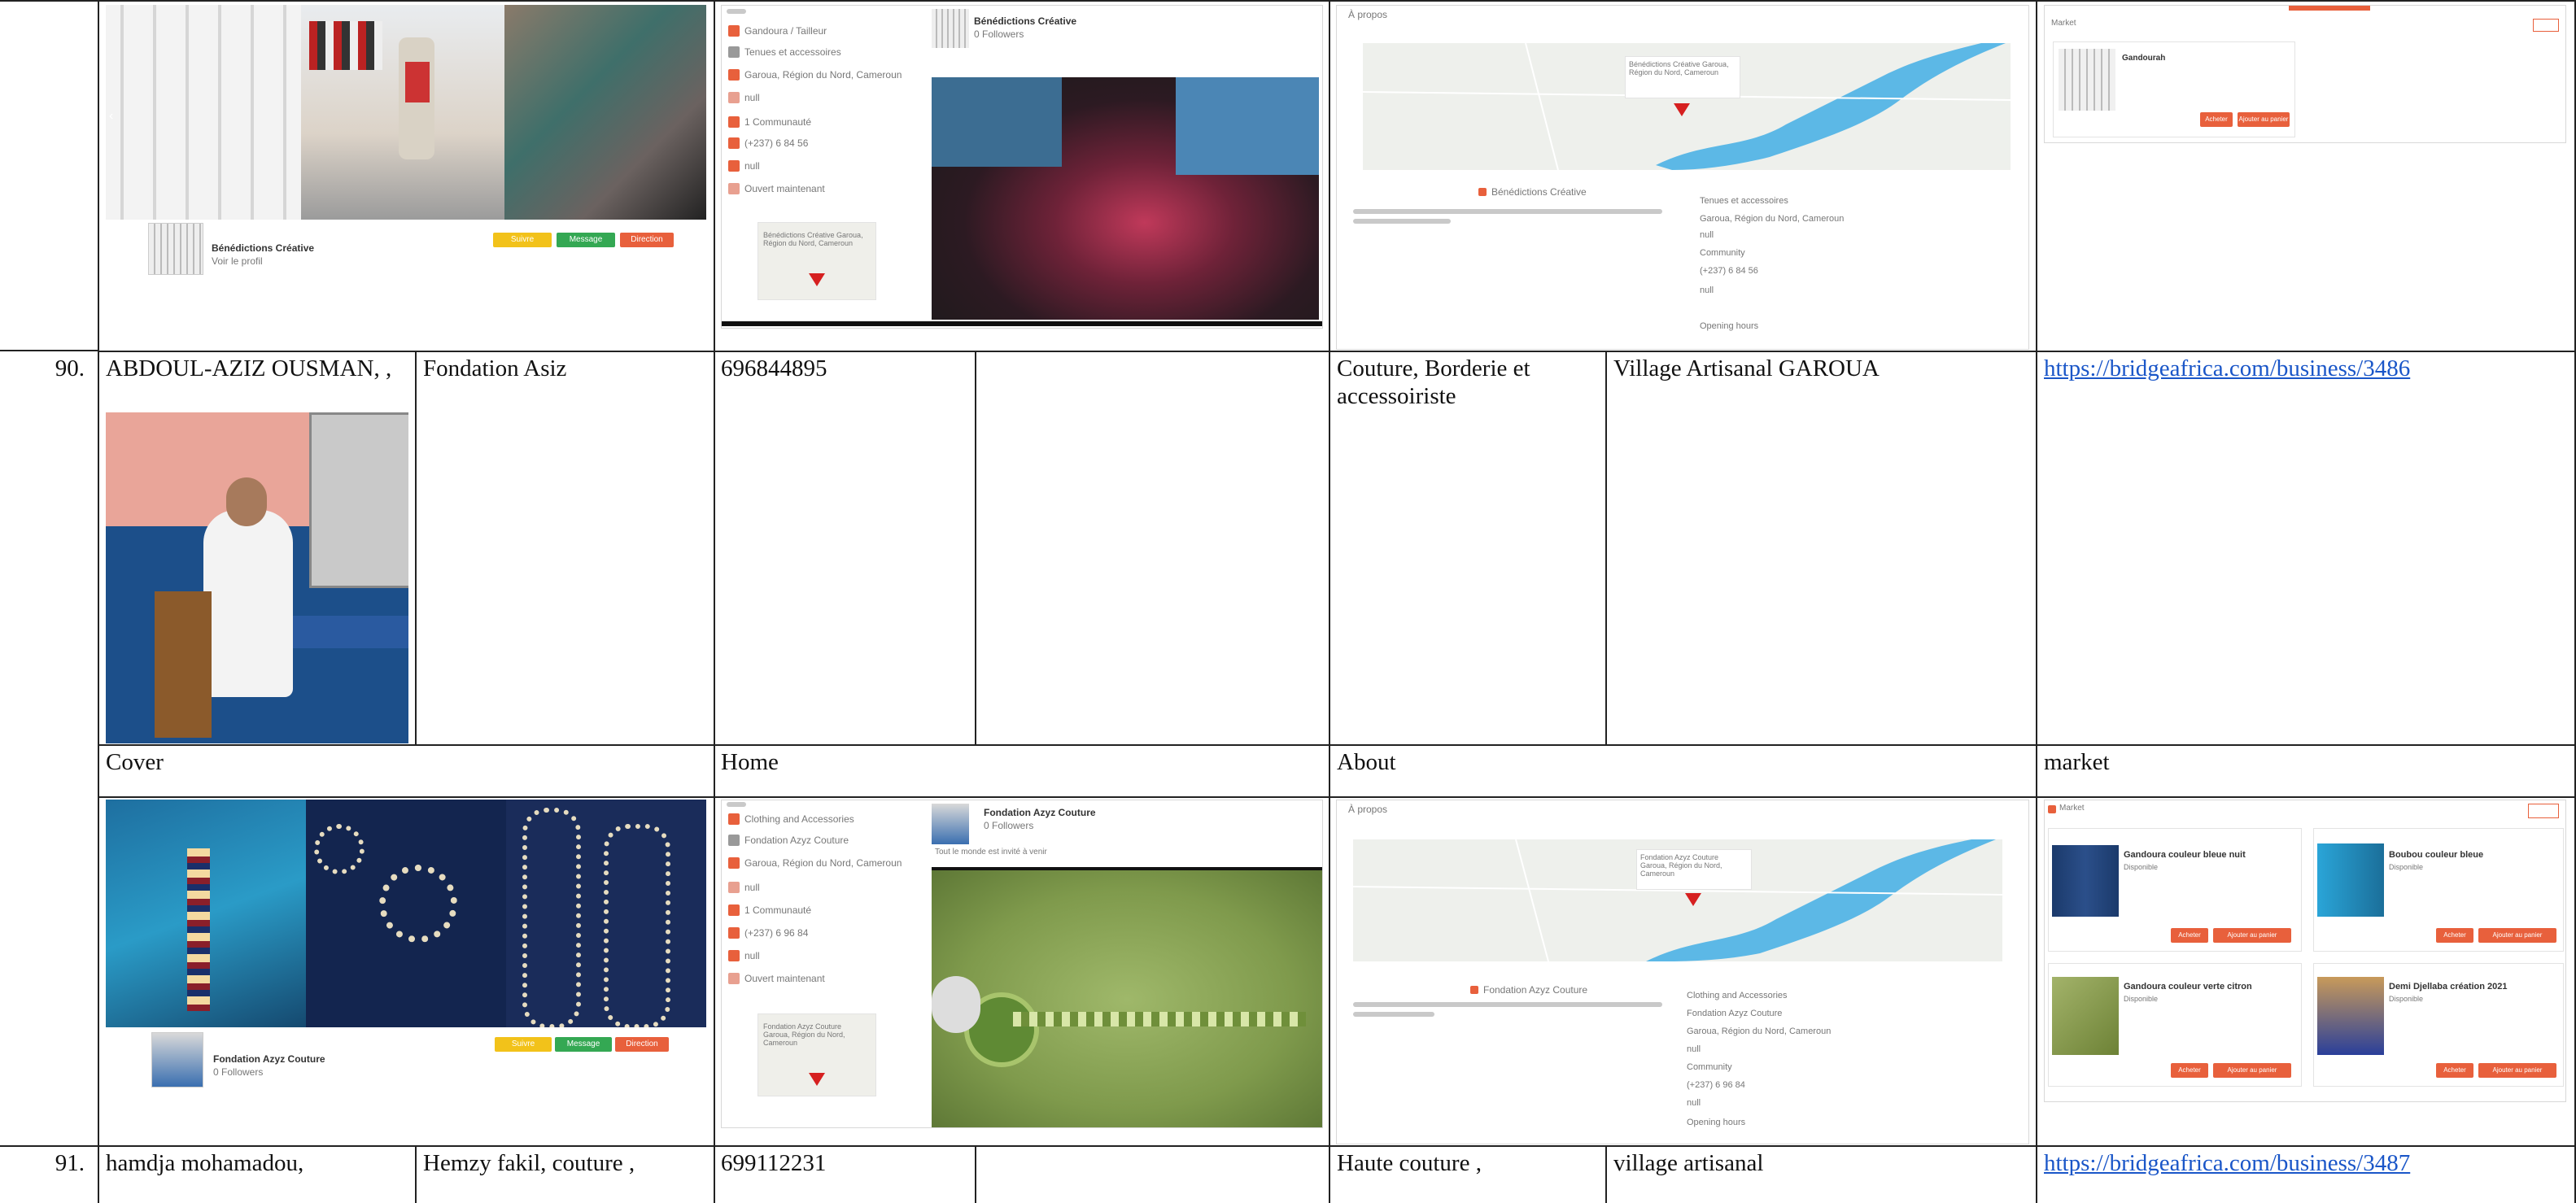  I want to click on business-link: https://bridgeafrica.com/business/3487, so click(2227, 1163).